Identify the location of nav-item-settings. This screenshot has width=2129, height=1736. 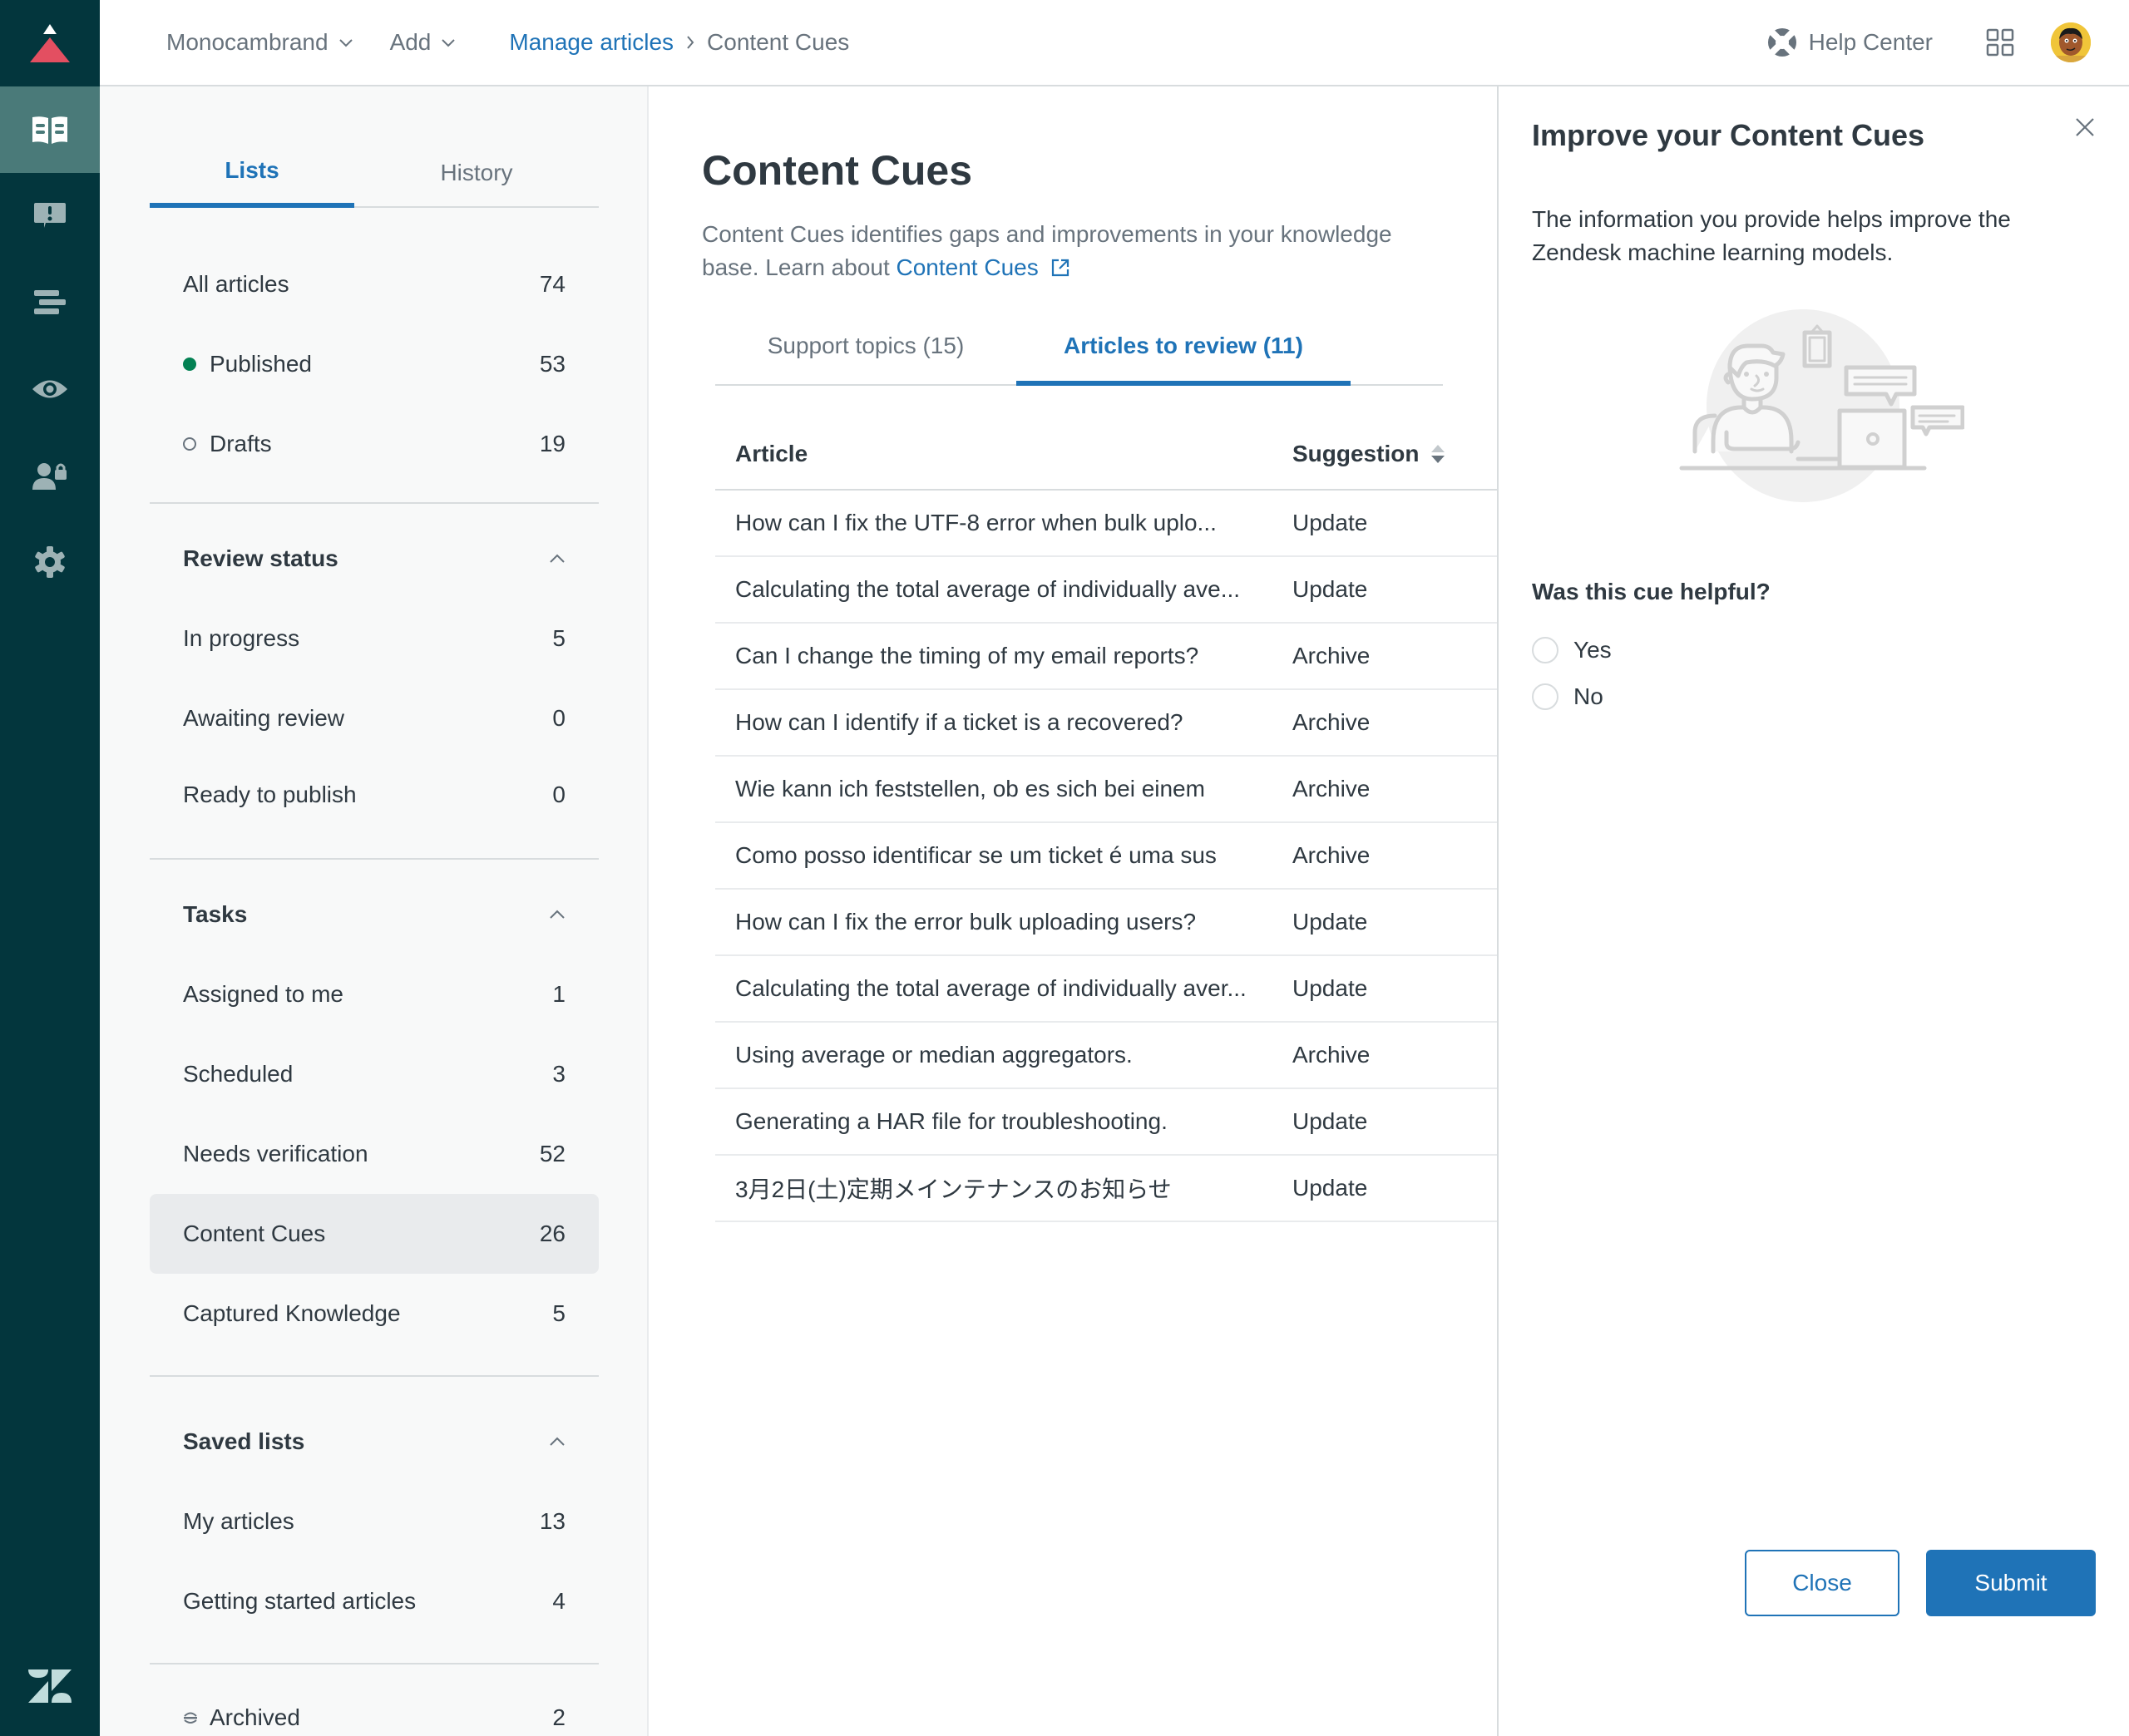
(50, 562).